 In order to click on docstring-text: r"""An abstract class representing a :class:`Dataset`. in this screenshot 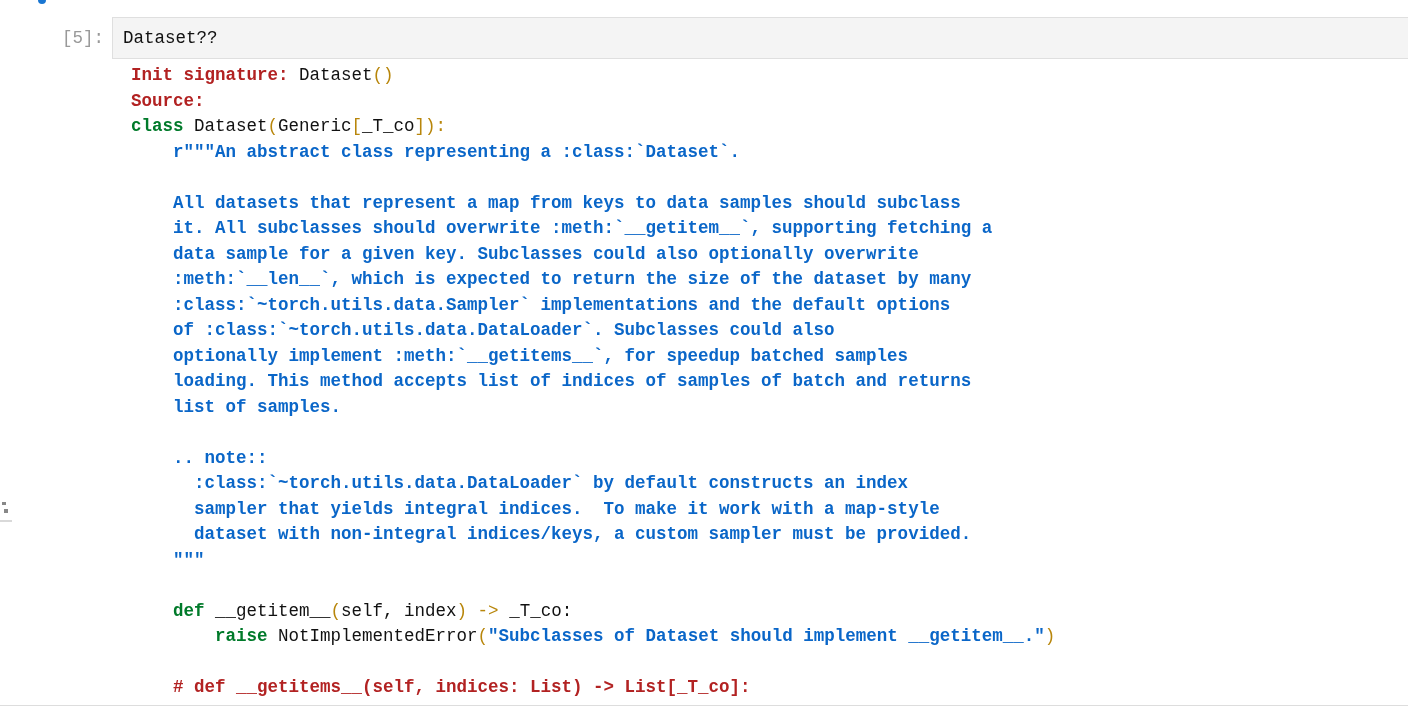, I will do `click(456, 151)`.